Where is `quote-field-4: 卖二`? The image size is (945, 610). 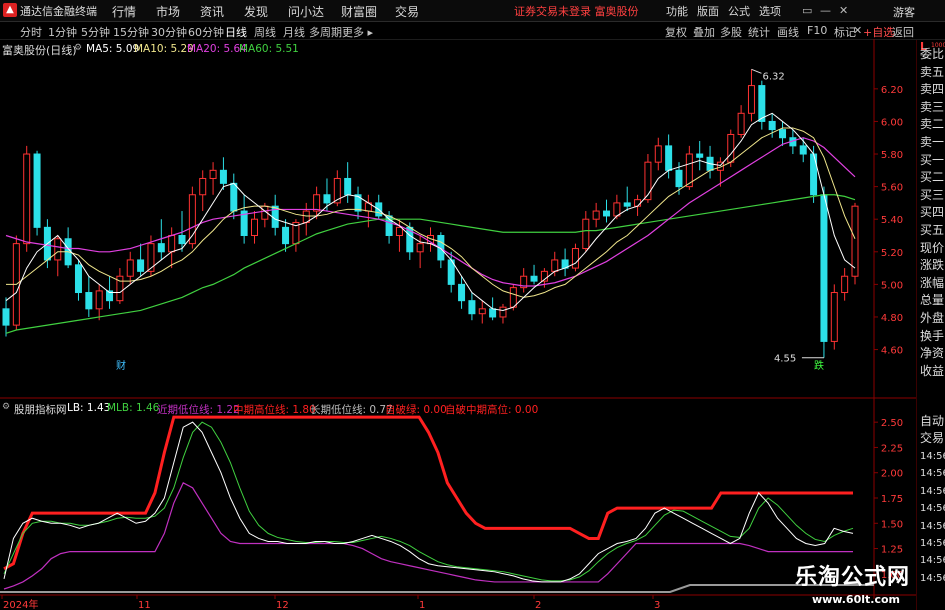 quote-field-4: 卖二 is located at coordinates (932, 124).